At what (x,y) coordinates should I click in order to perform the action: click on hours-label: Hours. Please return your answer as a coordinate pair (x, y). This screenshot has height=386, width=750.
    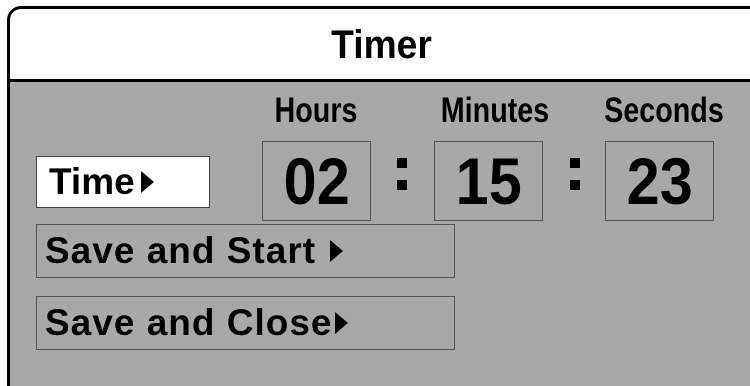
    Looking at the image, I should click on (316, 110).